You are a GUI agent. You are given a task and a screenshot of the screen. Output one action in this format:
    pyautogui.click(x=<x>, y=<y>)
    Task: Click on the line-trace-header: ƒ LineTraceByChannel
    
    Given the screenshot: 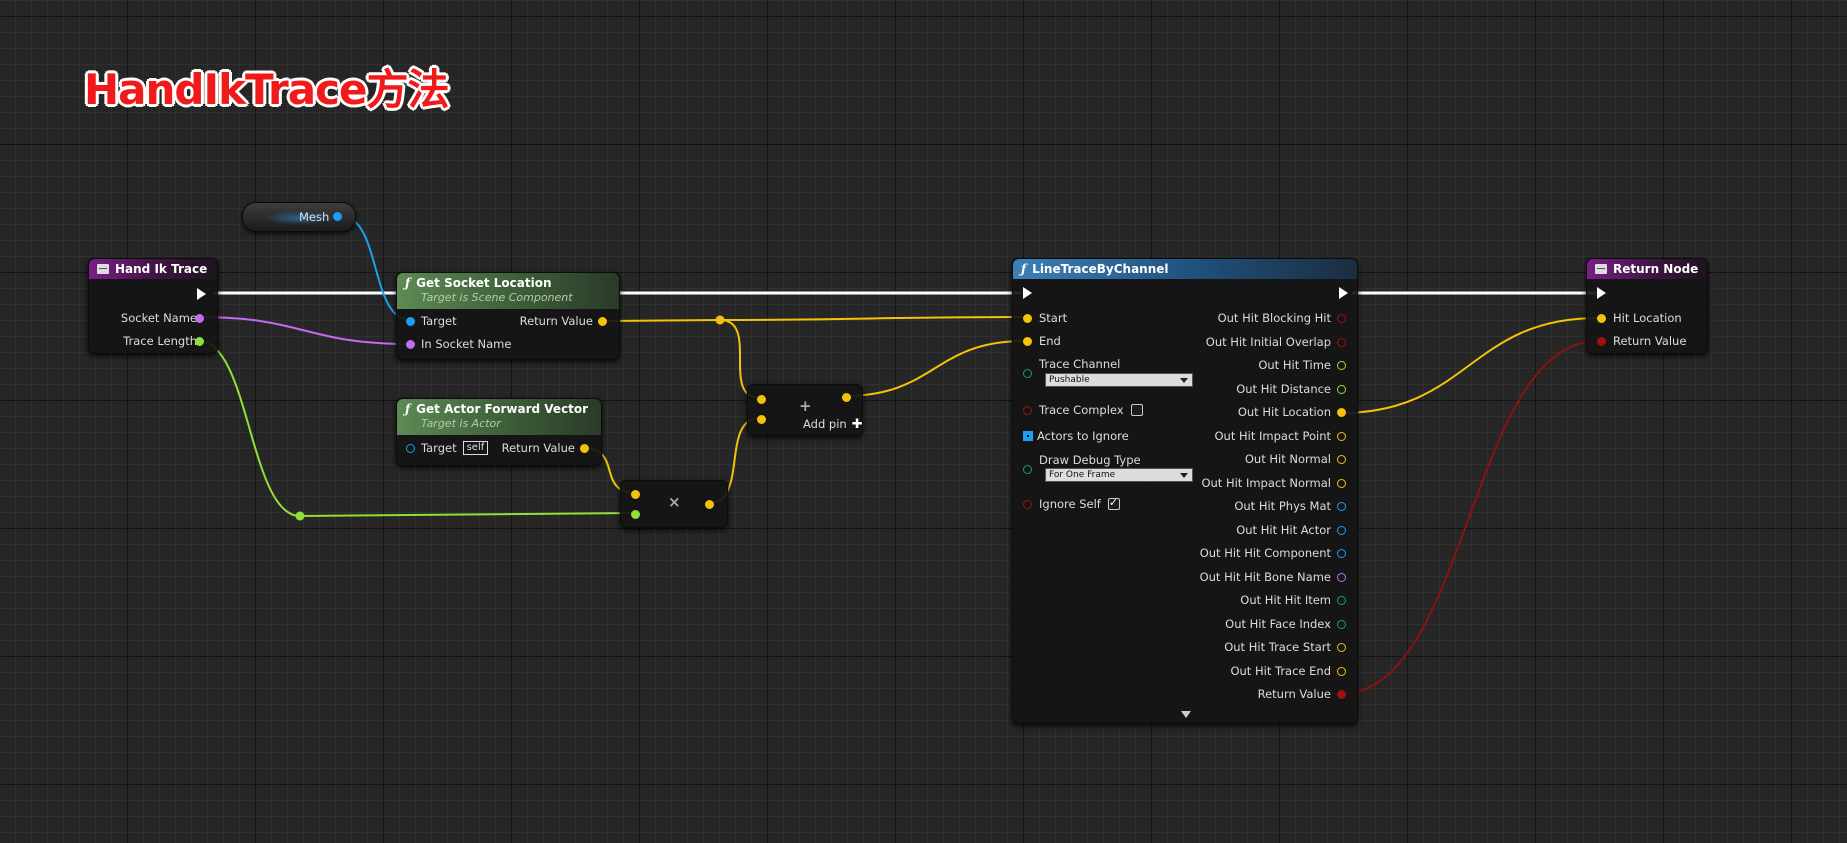 What is the action you would take?
    pyautogui.click(x=1185, y=269)
    